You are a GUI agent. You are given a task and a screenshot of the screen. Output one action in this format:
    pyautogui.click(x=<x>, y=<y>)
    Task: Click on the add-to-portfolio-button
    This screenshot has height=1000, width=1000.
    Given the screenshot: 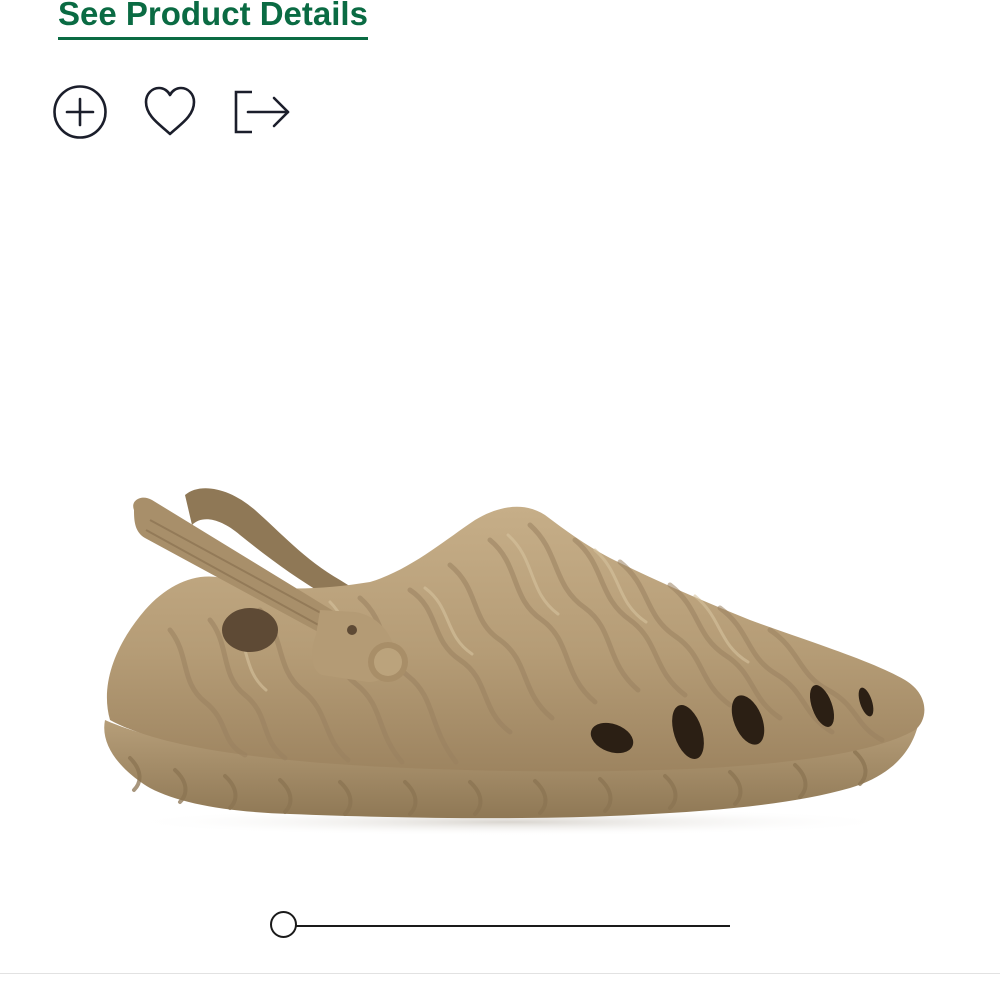 What is the action you would take?
    pyautogui.click(x=80, y=112)
    